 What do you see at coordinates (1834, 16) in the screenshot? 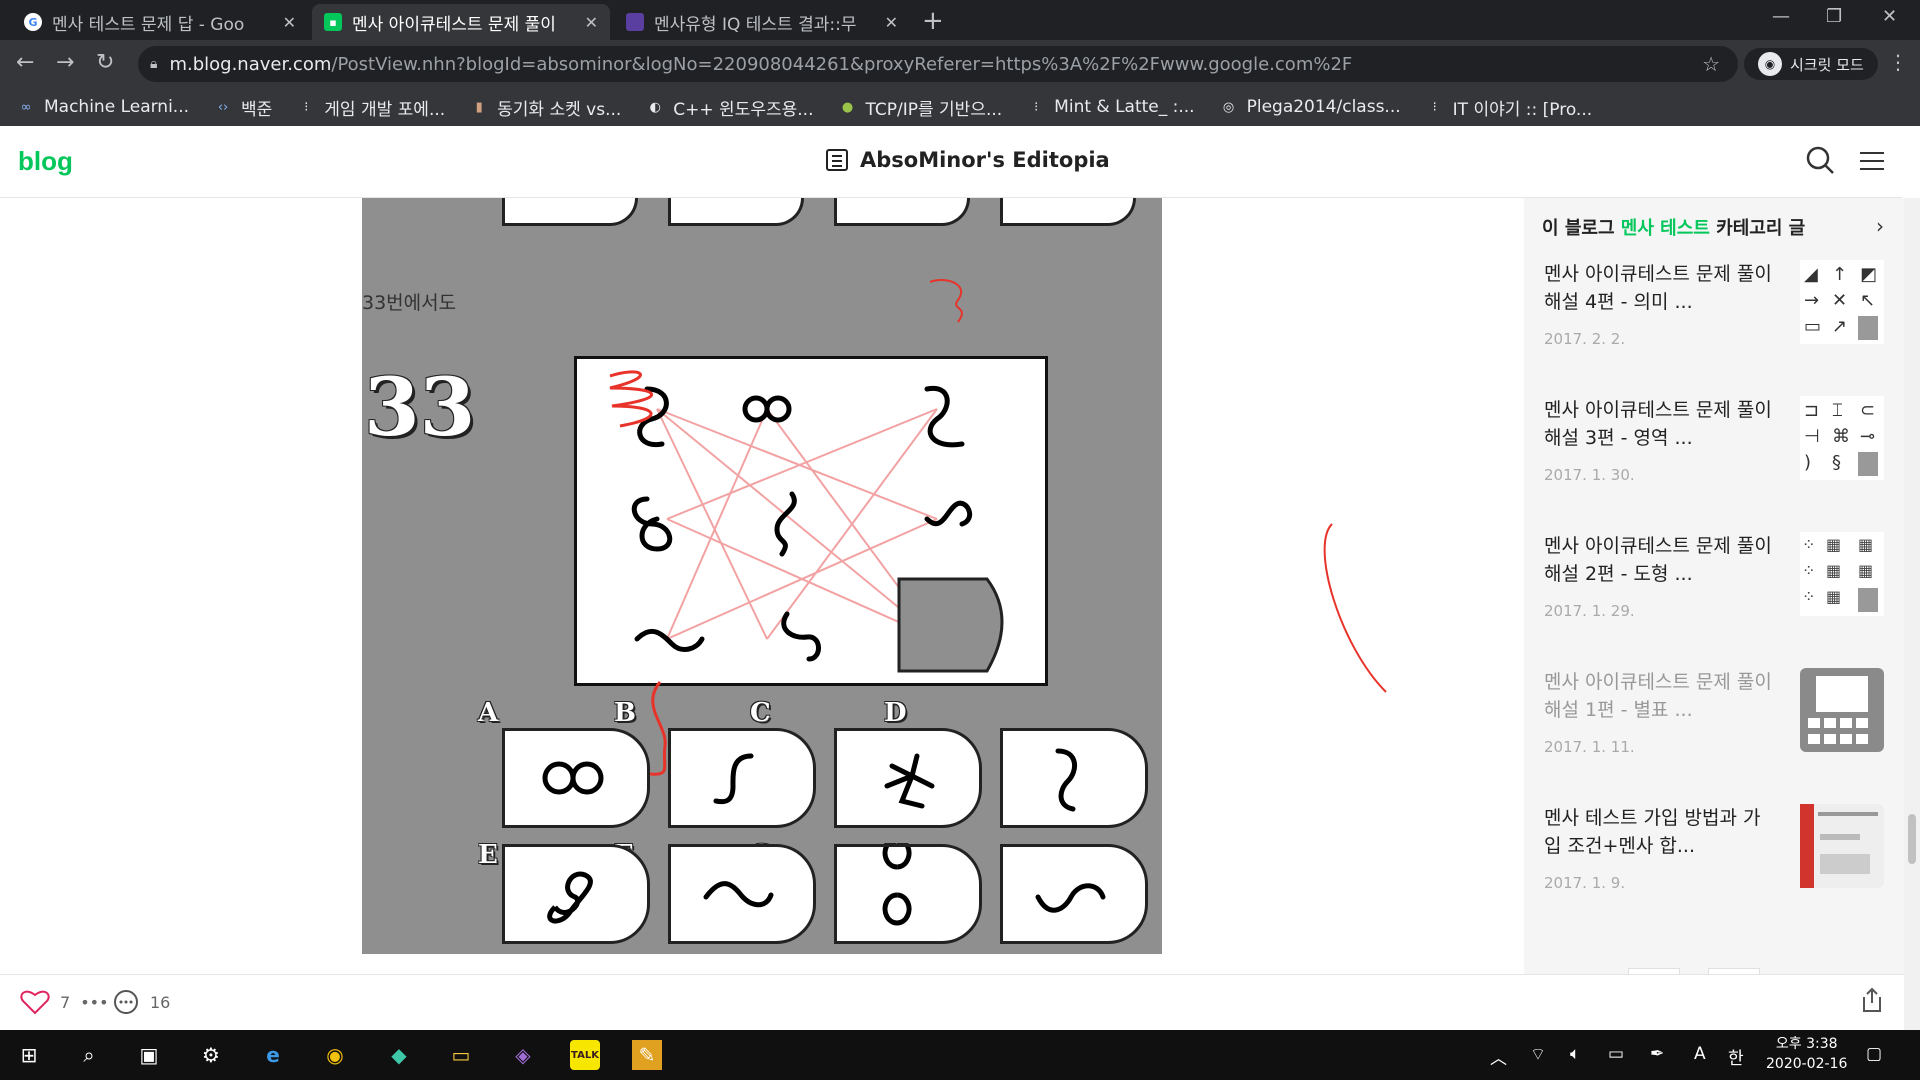
I see `restore-icon: ❐` at bounding box center [1834, 16].